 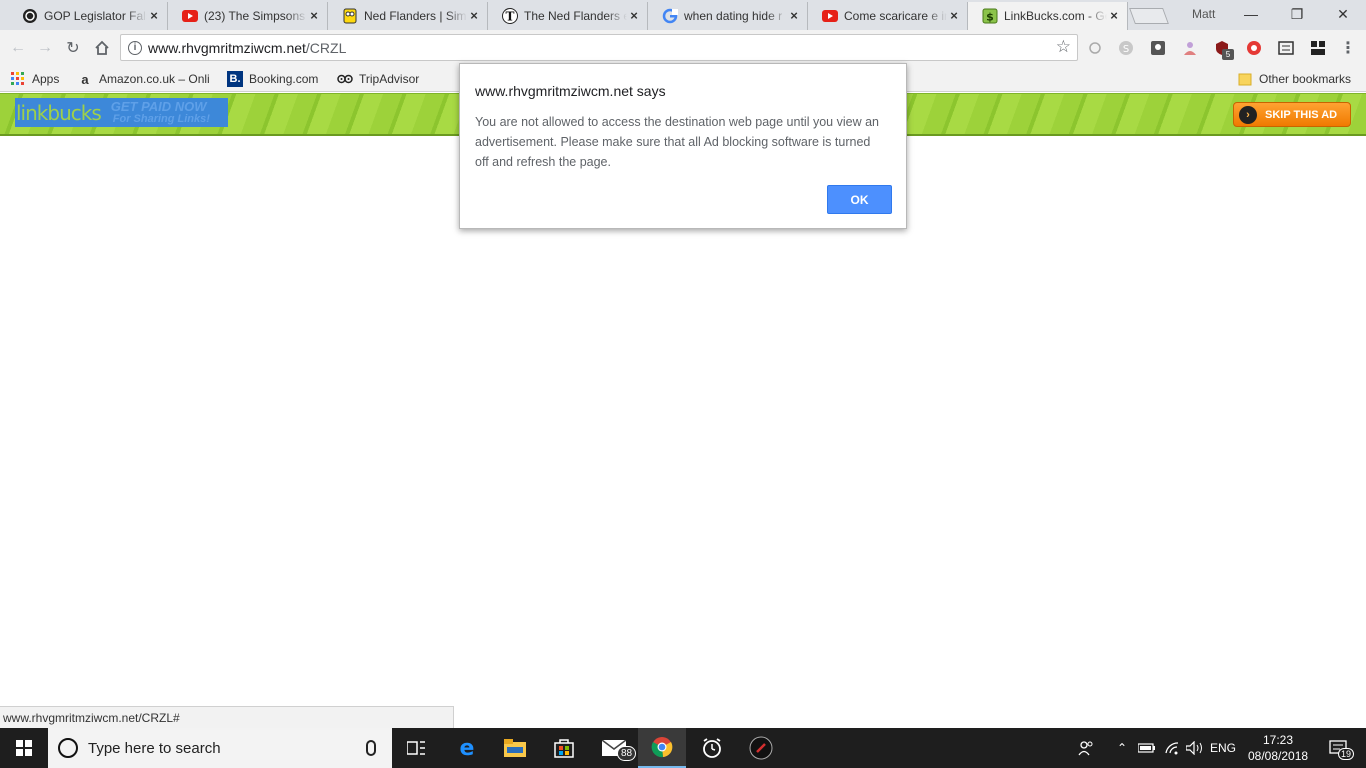 What do you see at coordinates (161, 118) in the screenshot?
I see `tagline-line2: For Sharing Links!` at bounding box center [161, 118].